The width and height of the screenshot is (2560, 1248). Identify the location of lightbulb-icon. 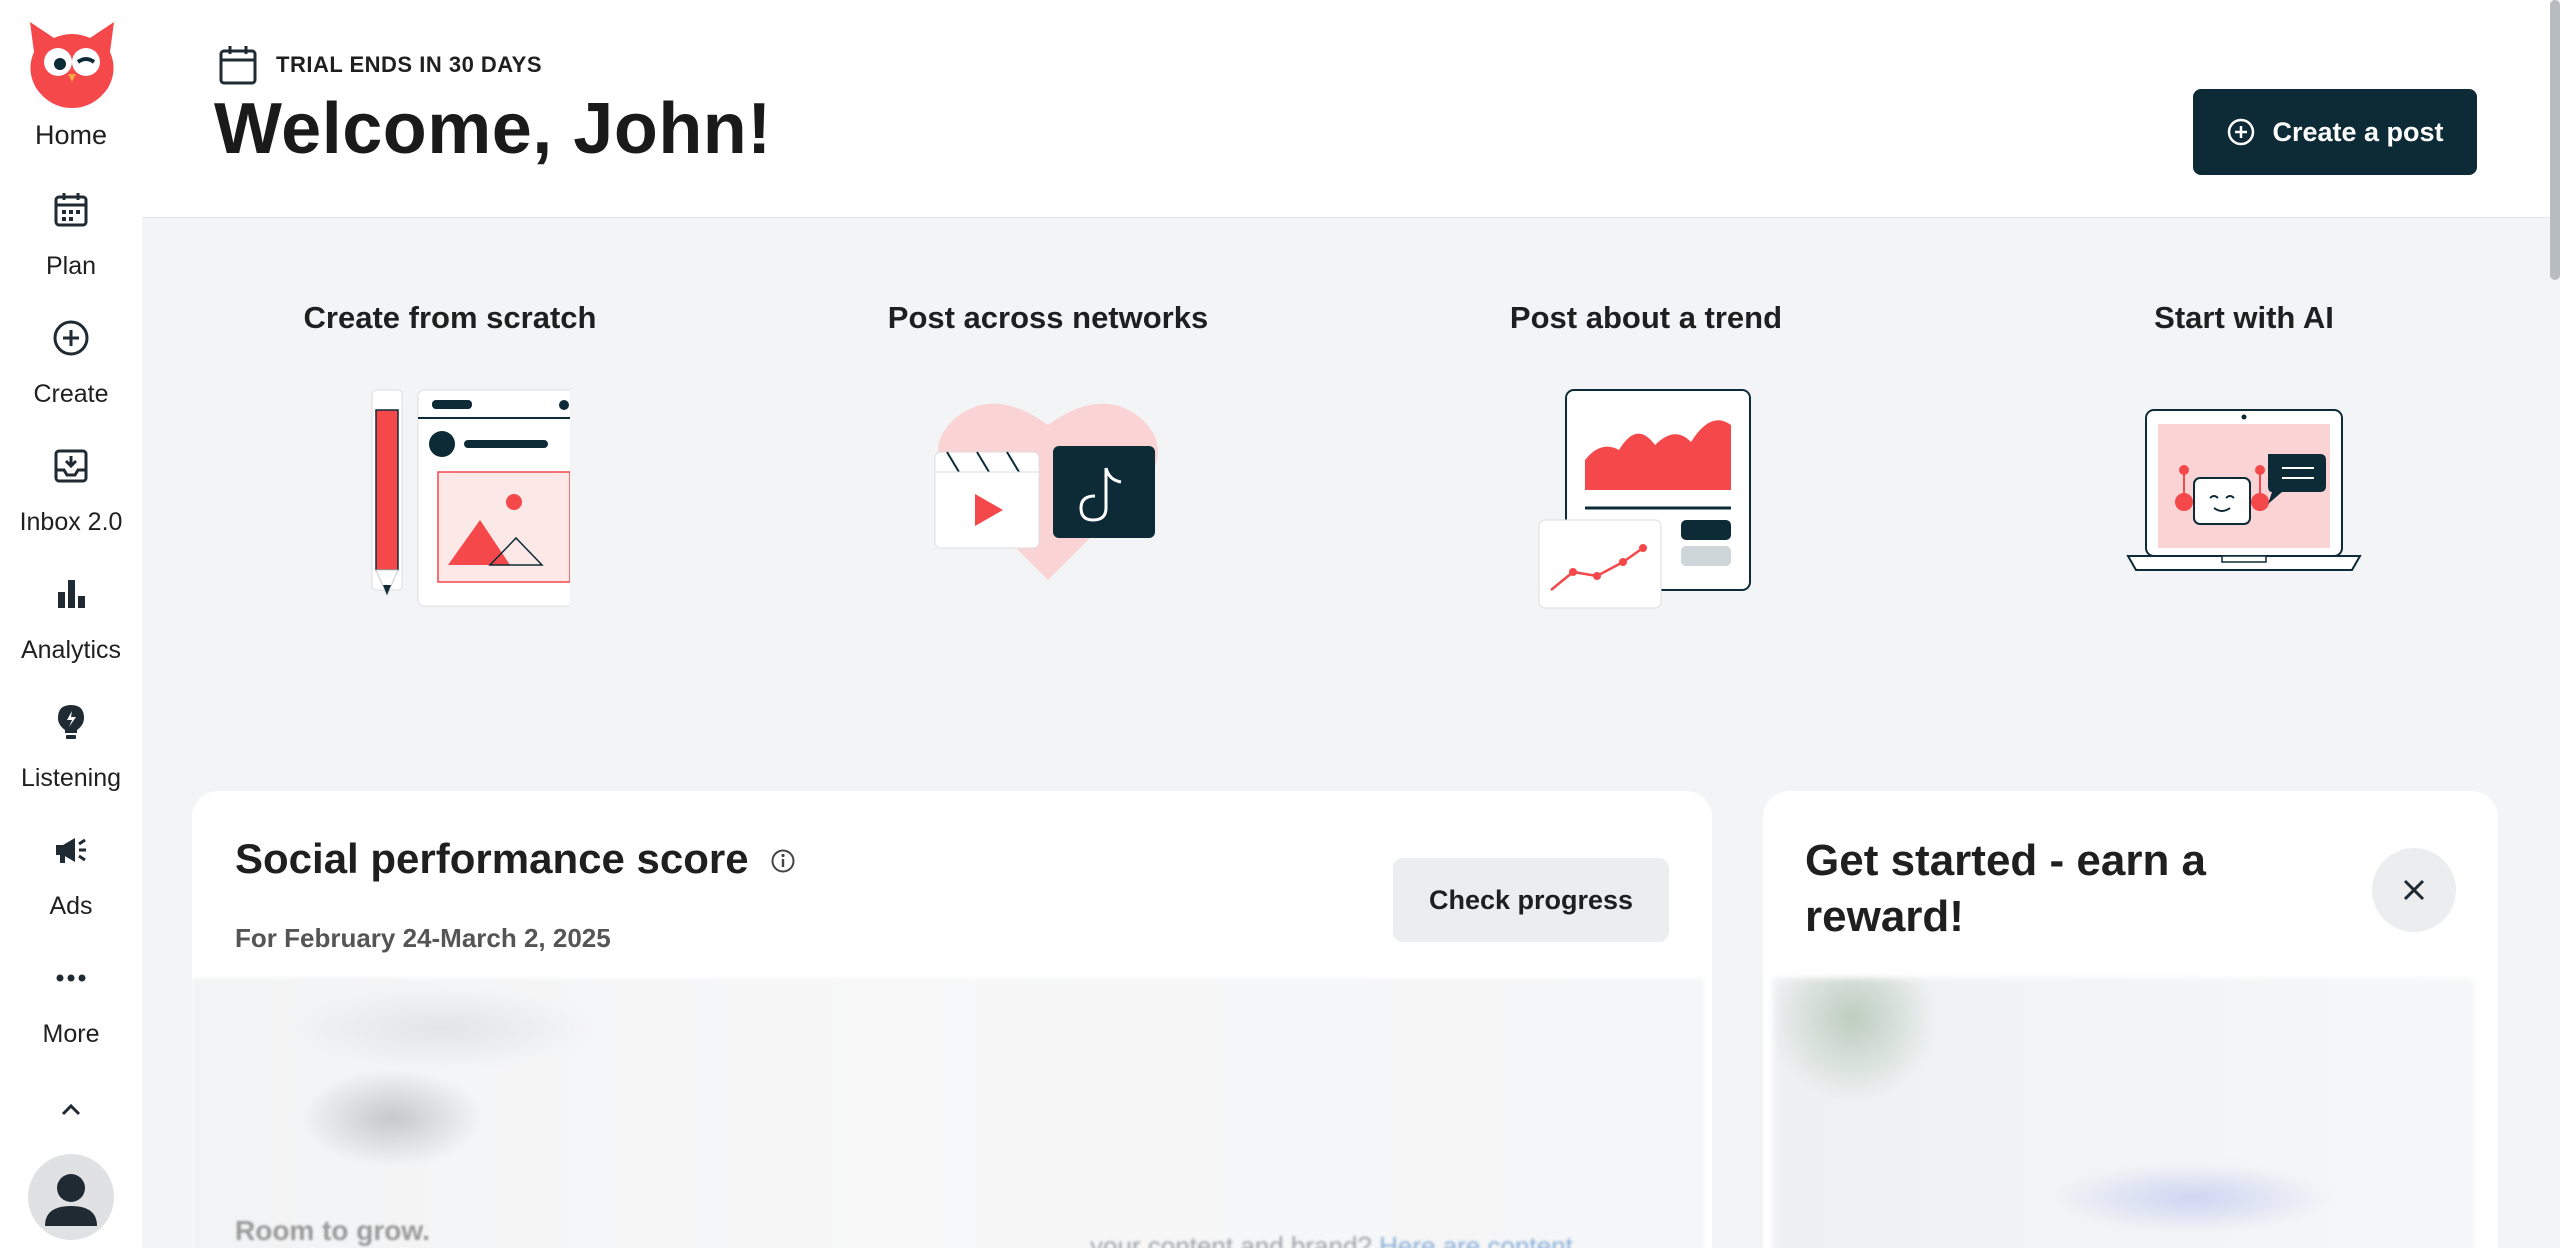
(71, 722).